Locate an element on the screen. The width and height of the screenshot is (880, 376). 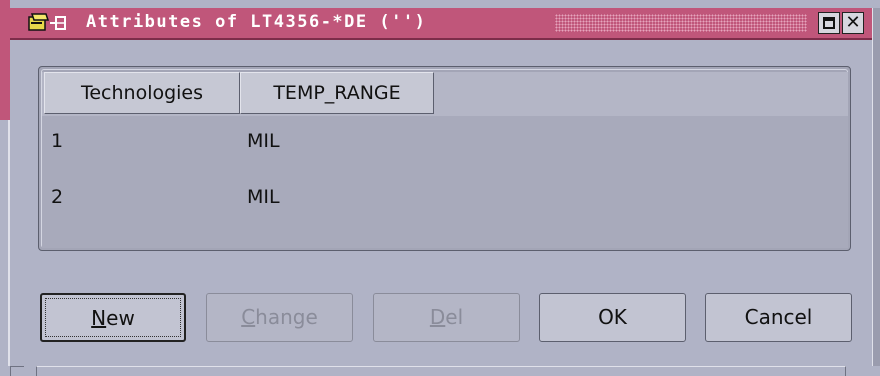
table-header: Technologies TEMP_RANGE is located at coordinates (445, 94).